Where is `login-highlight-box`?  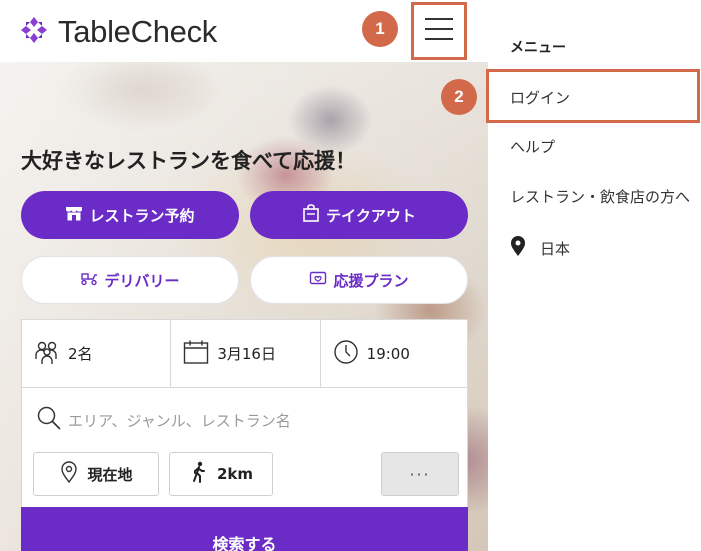
login-highlight-box is located at coordinates (593, 96).